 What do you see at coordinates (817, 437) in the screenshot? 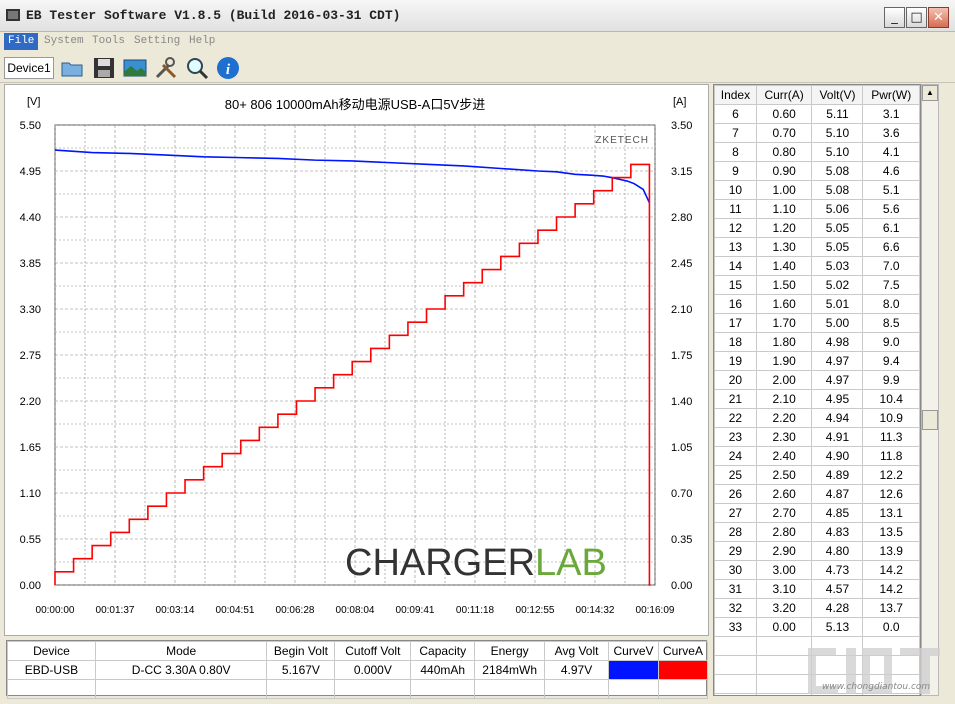
I see `table-row: 23 2.30 4.91 11.3` at bounding box center [817, 437].